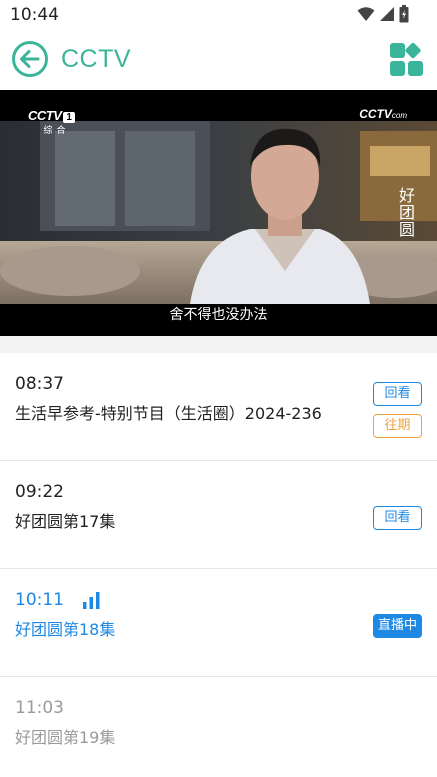  Describe the element at coordinates (91, 600) in the screenshot. I see `live-signal-icon` at that location.